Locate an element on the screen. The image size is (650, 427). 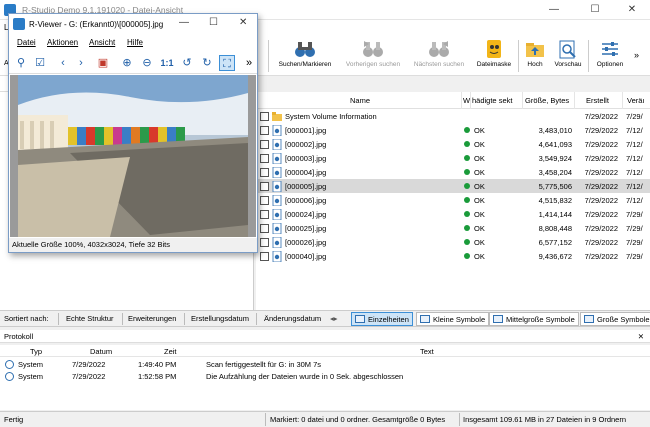
viewer-menu-actions: Aktionen is located at coordinates (62, 42).